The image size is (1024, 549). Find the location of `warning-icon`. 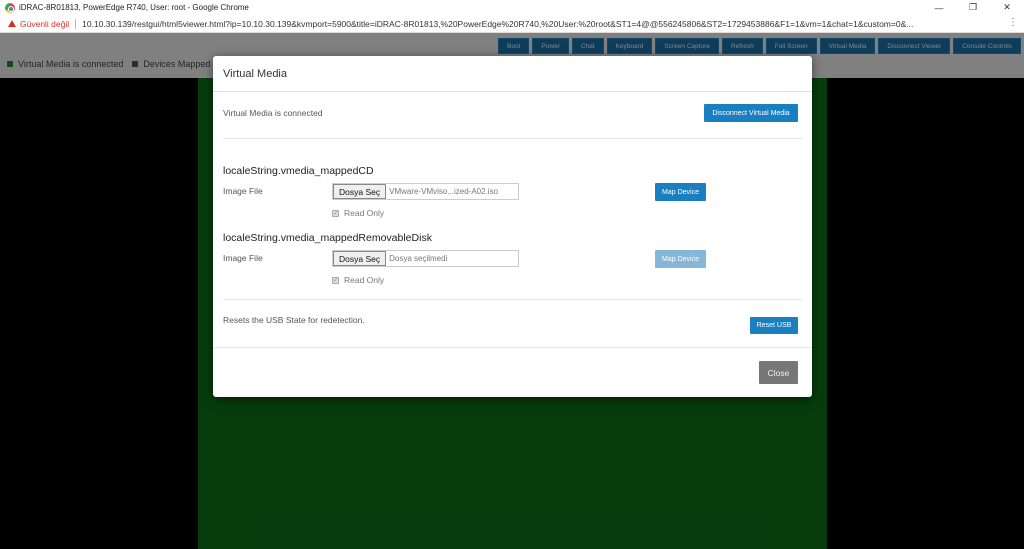

warning-icon is located at coordinates (12, 23).